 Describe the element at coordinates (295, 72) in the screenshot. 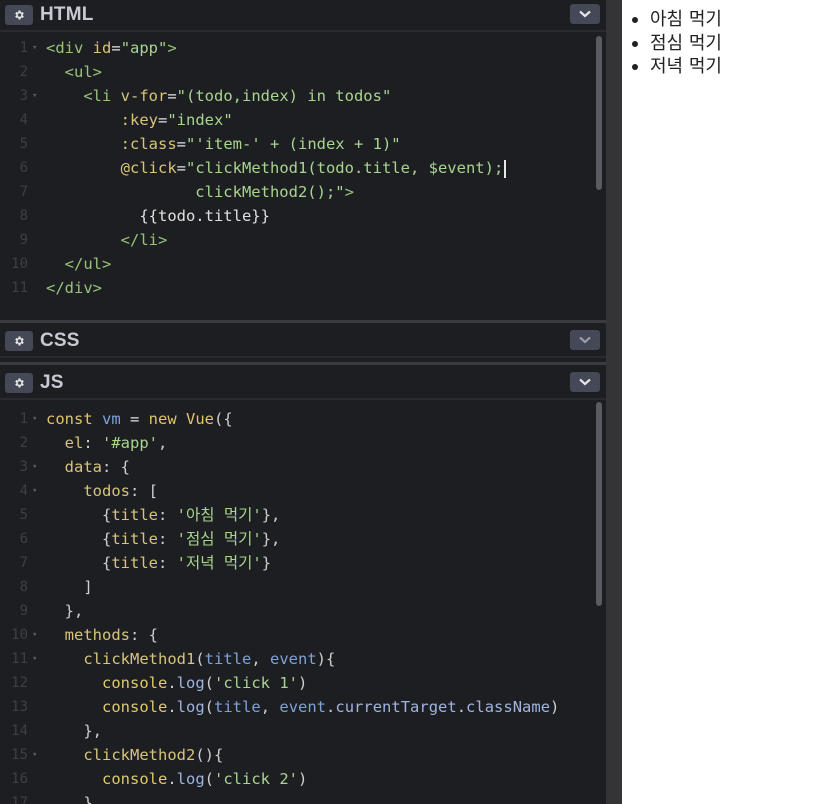

I see `code-line: 2 <ul>` at that location.